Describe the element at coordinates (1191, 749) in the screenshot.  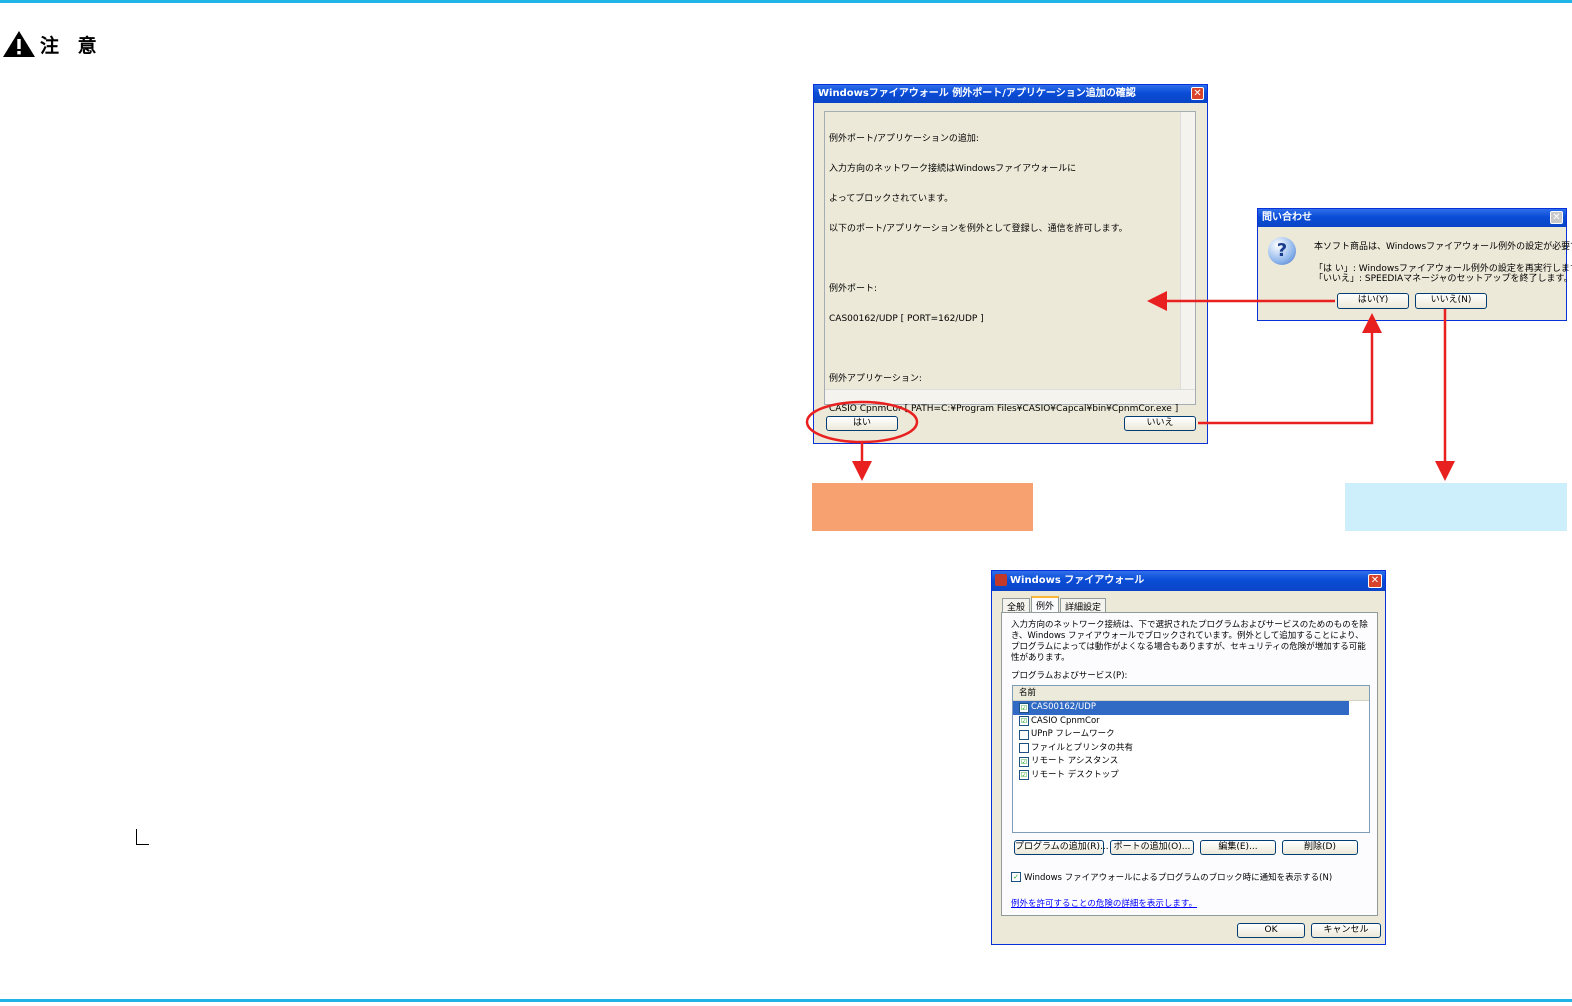
I see `list-item: ファイルとプリンタの共有` at that location.